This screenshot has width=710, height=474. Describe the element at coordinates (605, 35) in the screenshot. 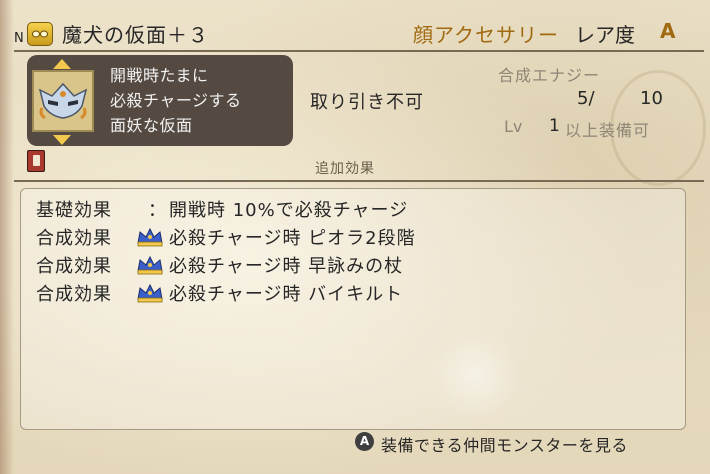

I see `rarity-label: レア度` at that location.